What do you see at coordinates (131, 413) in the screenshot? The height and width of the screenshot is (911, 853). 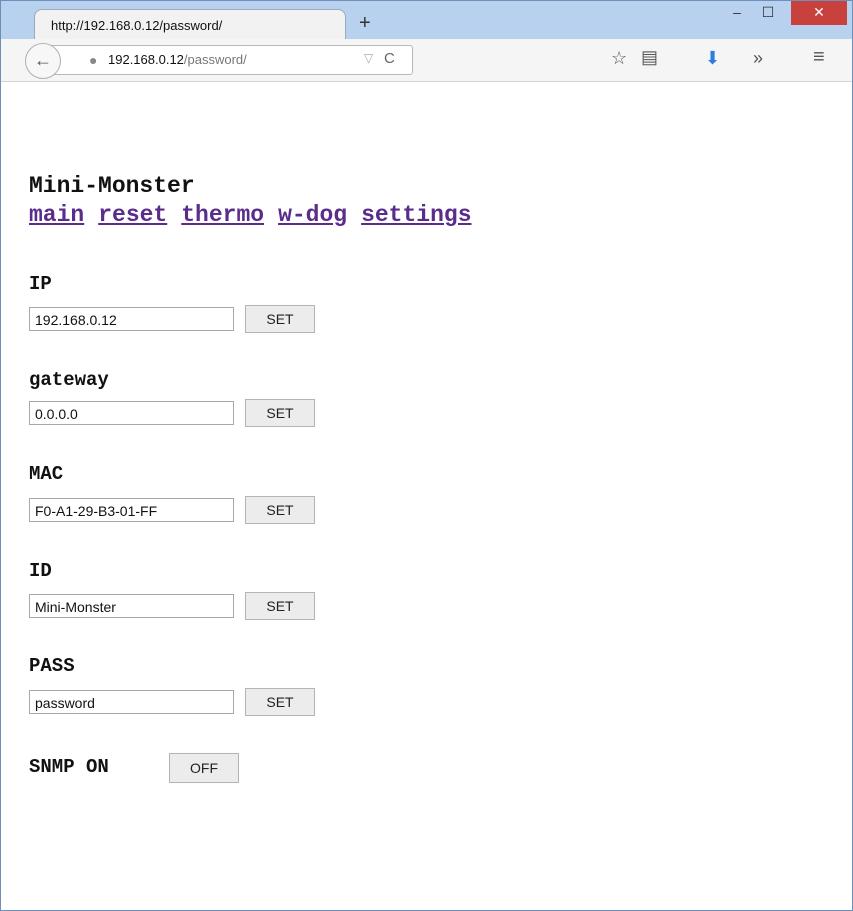 I see `gateway-input: 0.0.0.0` at bounding box center [131, 413].